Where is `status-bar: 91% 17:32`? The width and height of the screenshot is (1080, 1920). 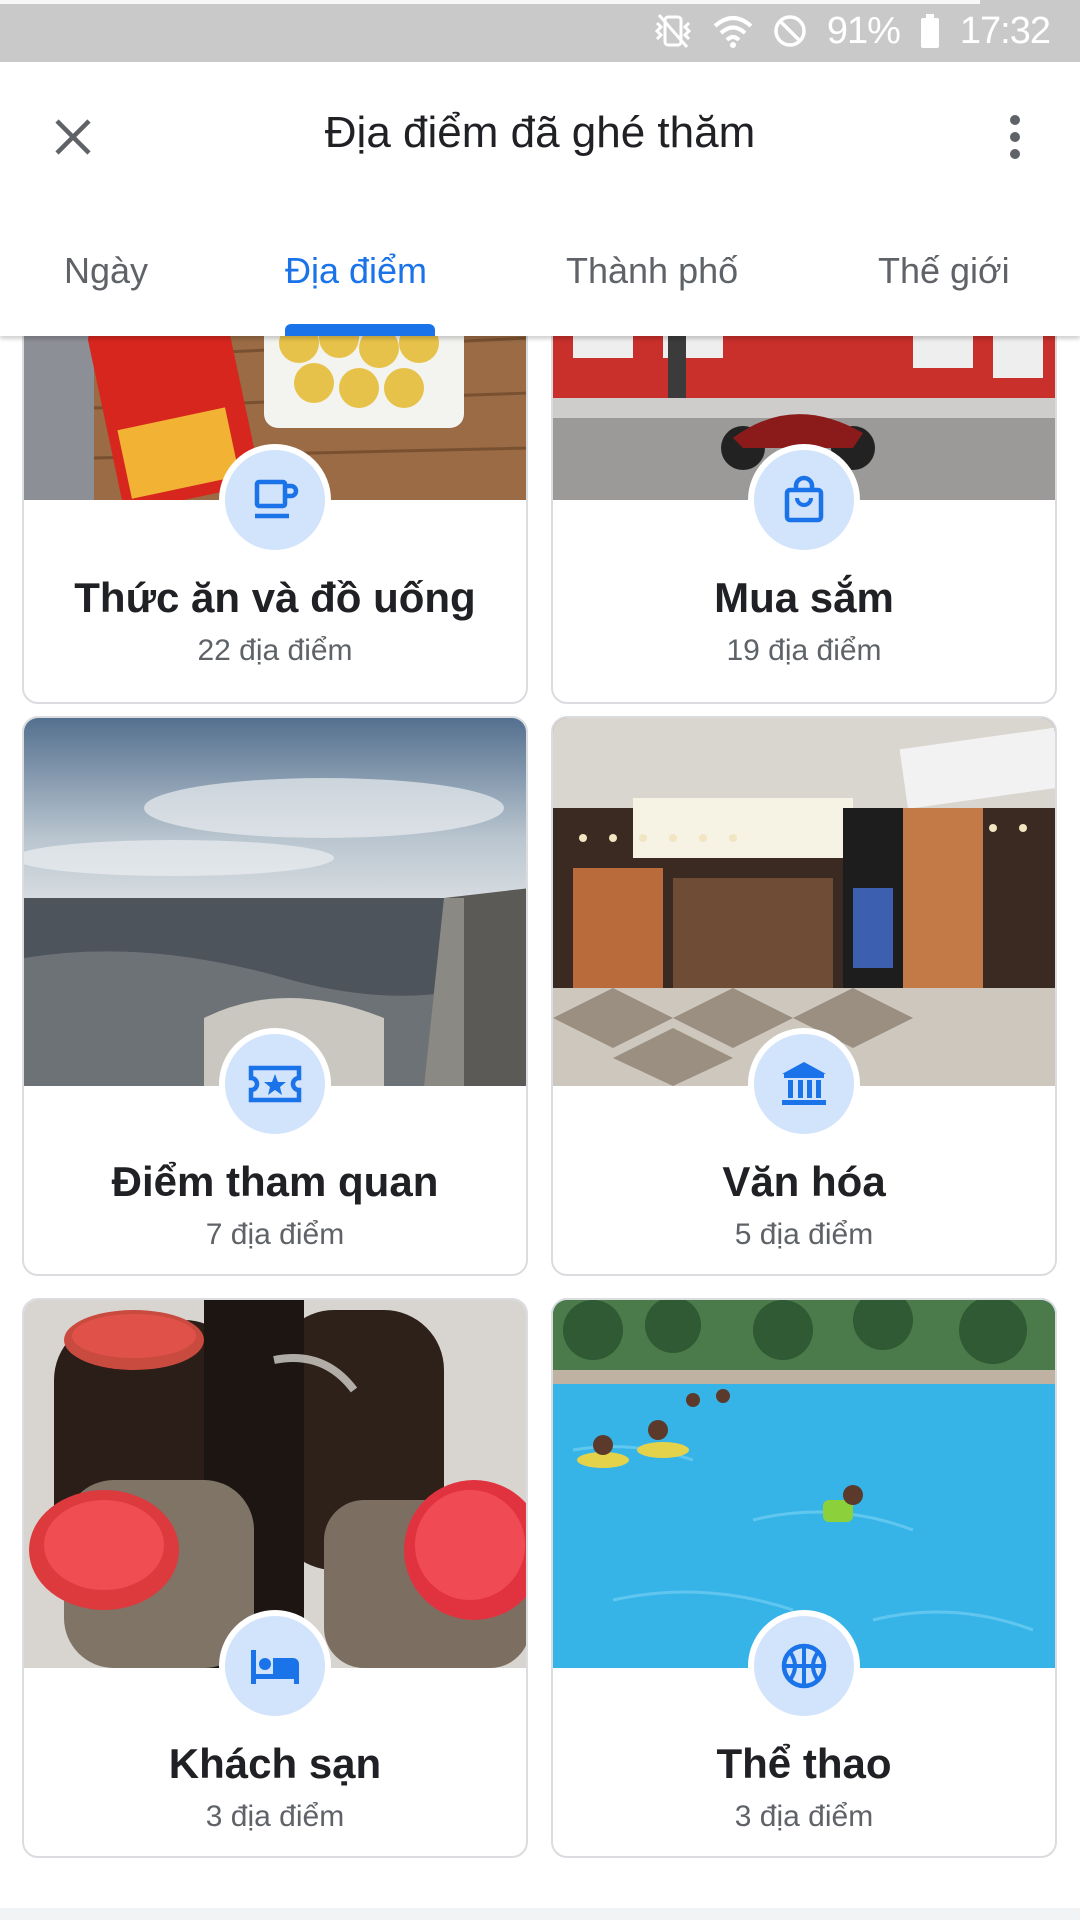 status-bar: 91% 17:32 is located at coordinates (540, 31).